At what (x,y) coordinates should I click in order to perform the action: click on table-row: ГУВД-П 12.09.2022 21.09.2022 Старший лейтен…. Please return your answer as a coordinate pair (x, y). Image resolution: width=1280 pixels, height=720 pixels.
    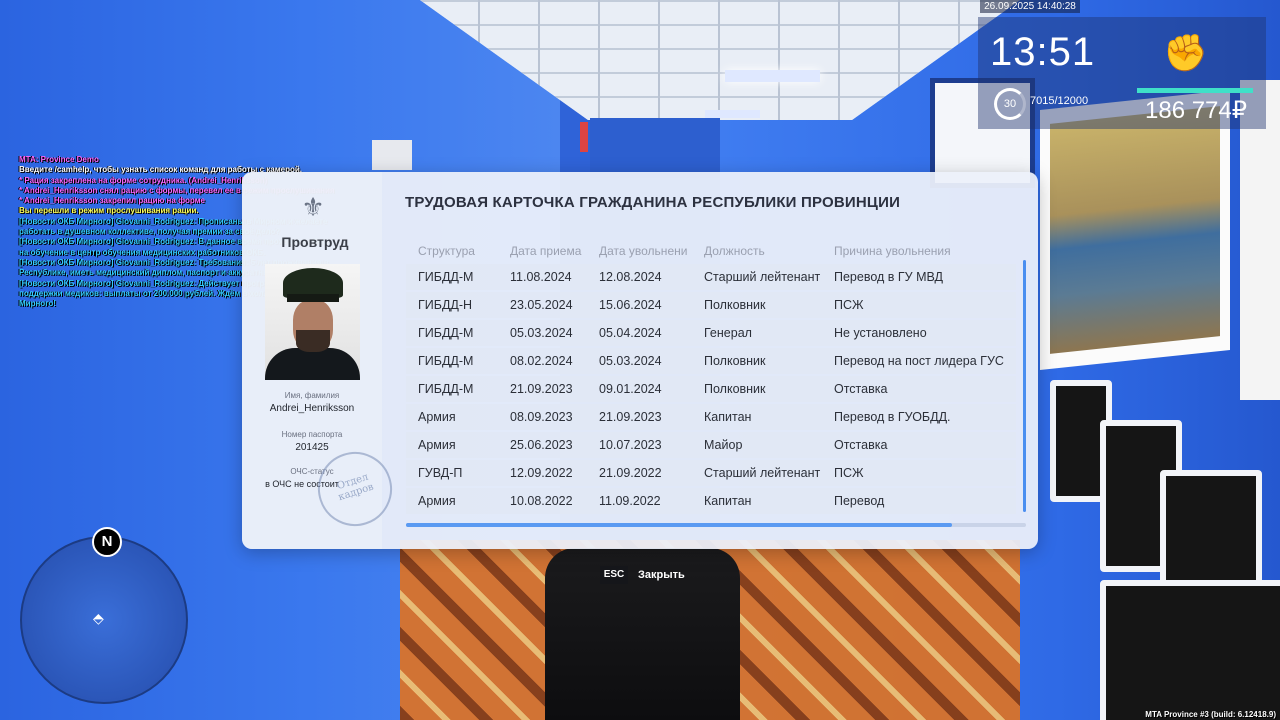
    Looking at the image, I should click on (711, 473).